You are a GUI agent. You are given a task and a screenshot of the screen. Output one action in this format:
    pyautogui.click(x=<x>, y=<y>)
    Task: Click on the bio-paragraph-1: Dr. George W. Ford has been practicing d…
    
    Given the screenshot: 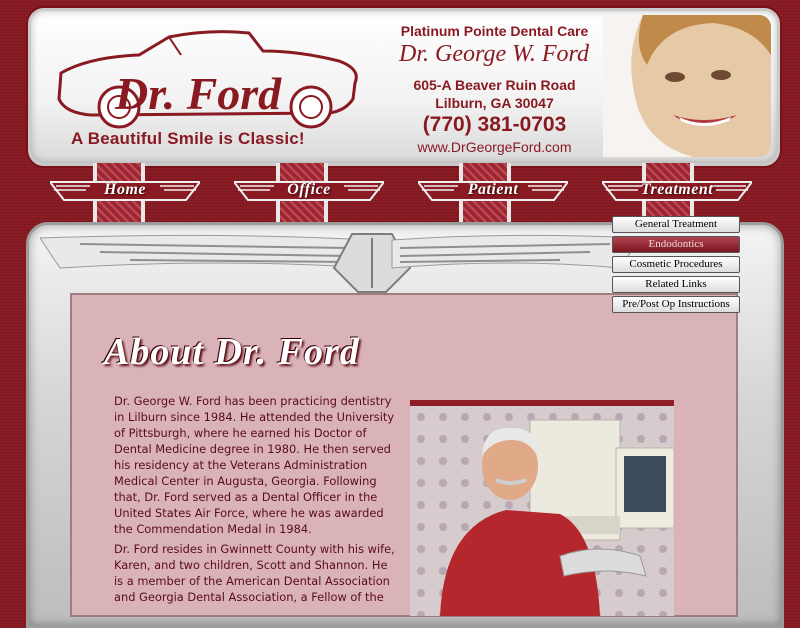 What is the action you would take?
    pyautogui.click(x=254, y=465)
    